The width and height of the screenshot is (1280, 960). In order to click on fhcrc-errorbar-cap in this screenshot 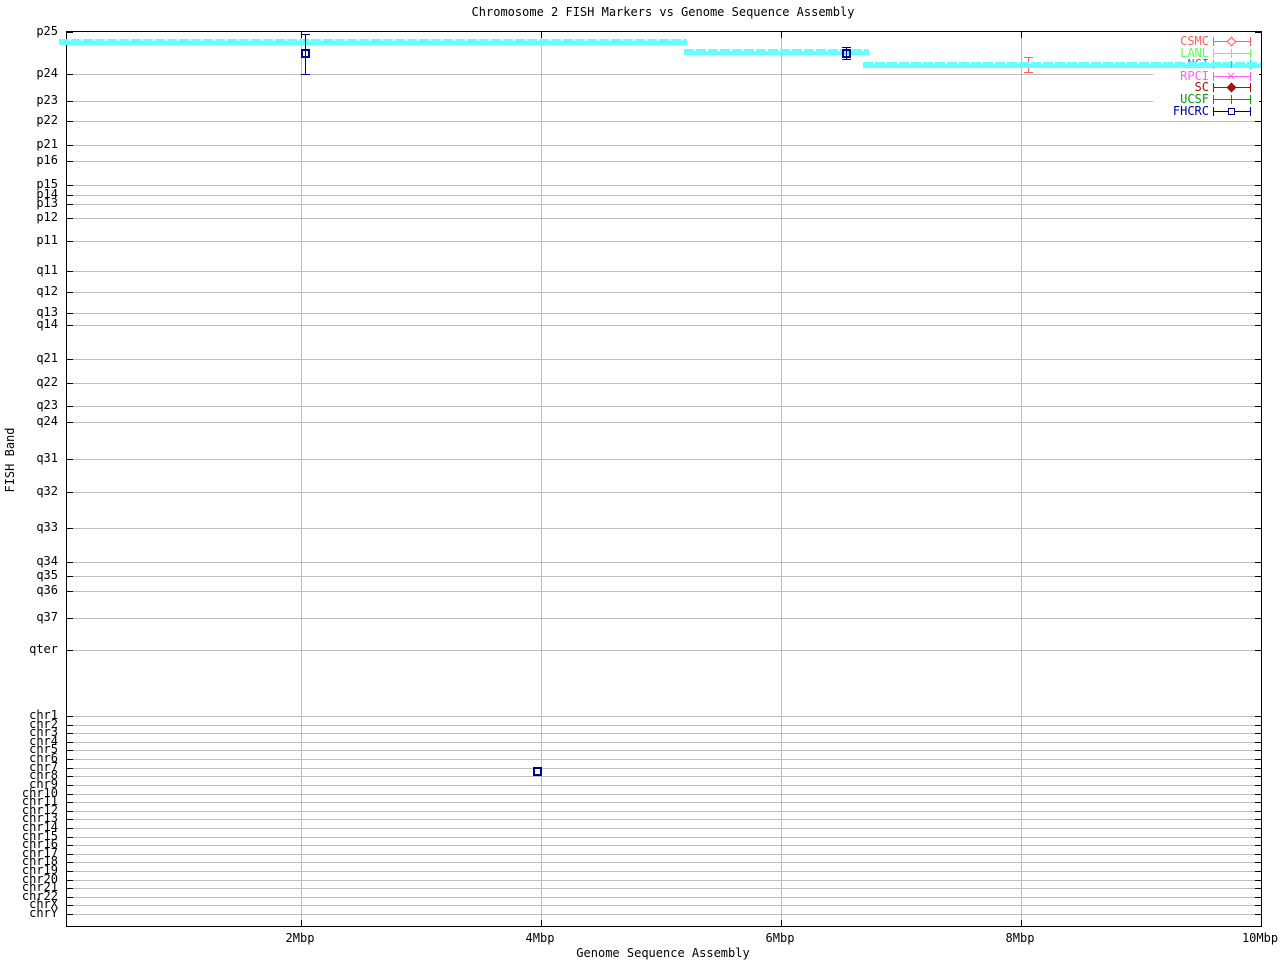, I will do `click(305, 34)`.